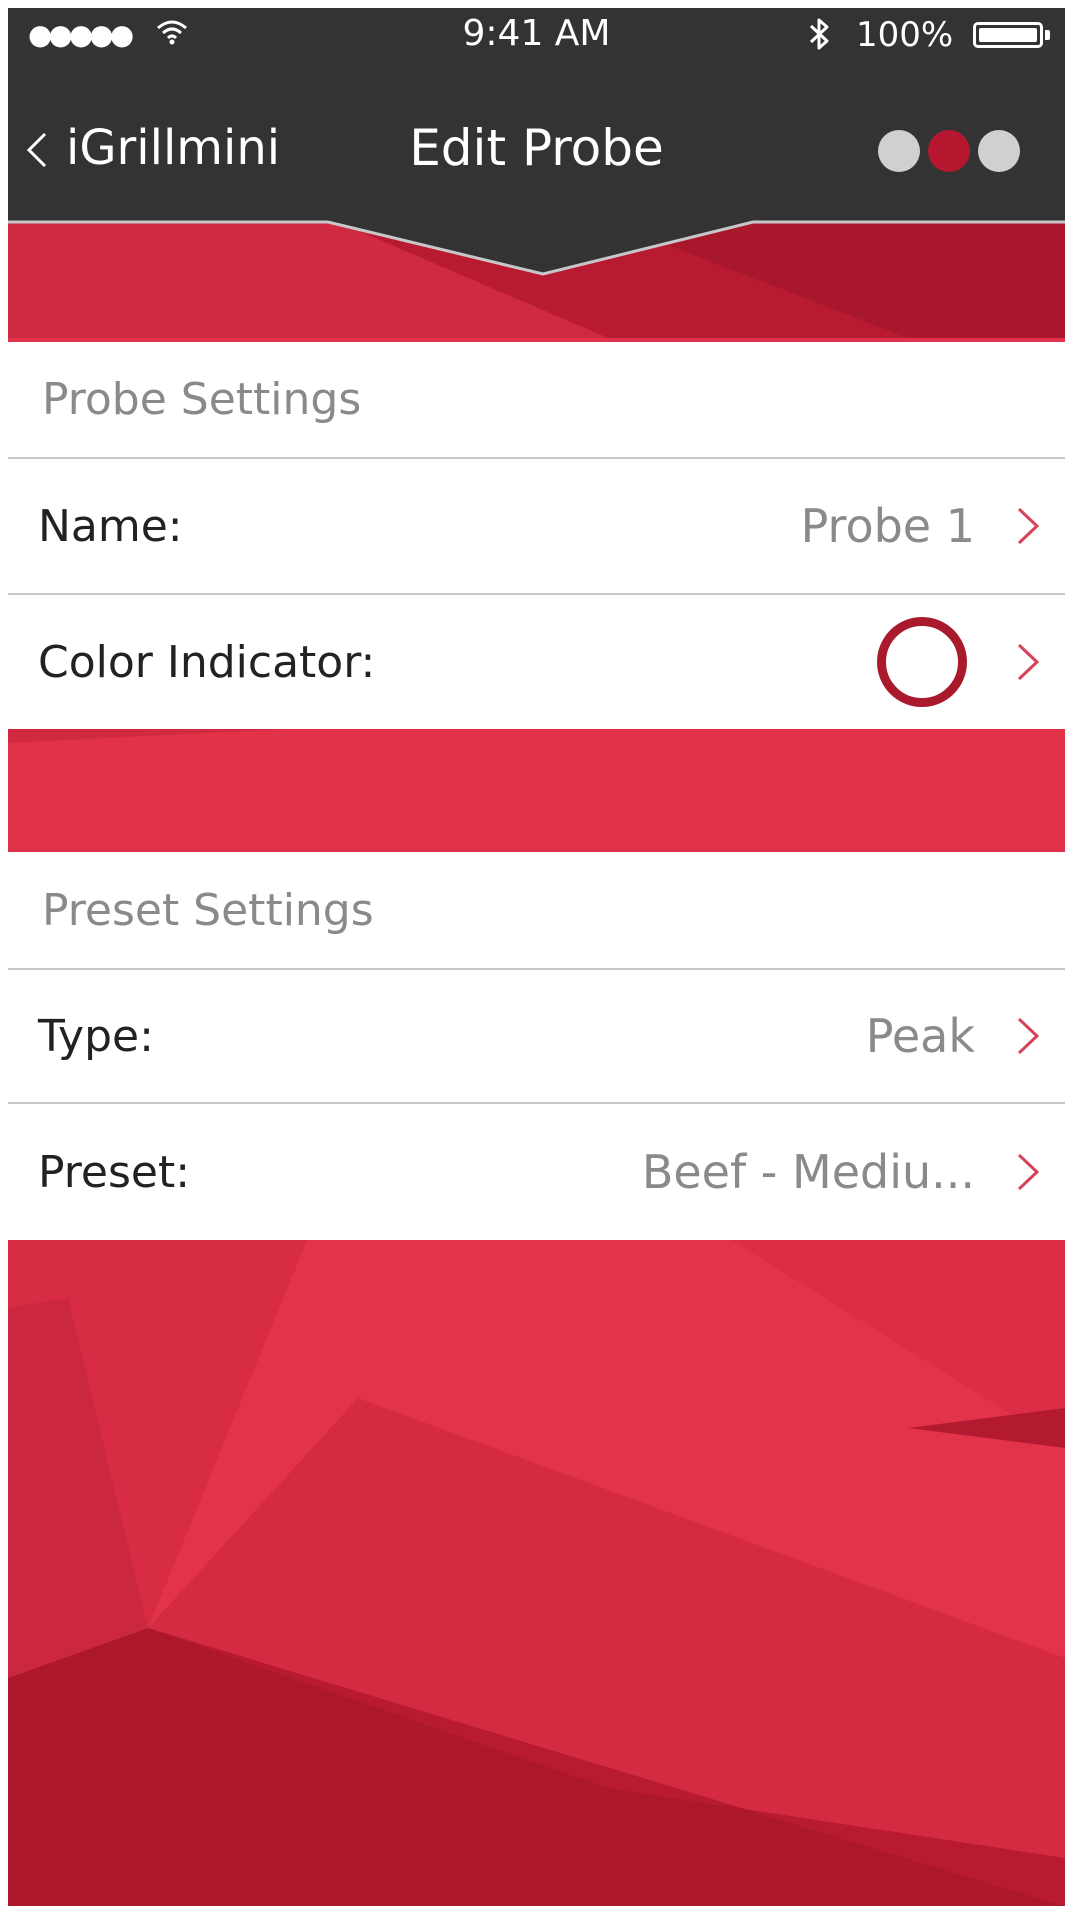 This screenshot has height=1906, width=1065. I want to click on status-bar: ●●●●● 9:41 AM 100%, so click(536, 34).